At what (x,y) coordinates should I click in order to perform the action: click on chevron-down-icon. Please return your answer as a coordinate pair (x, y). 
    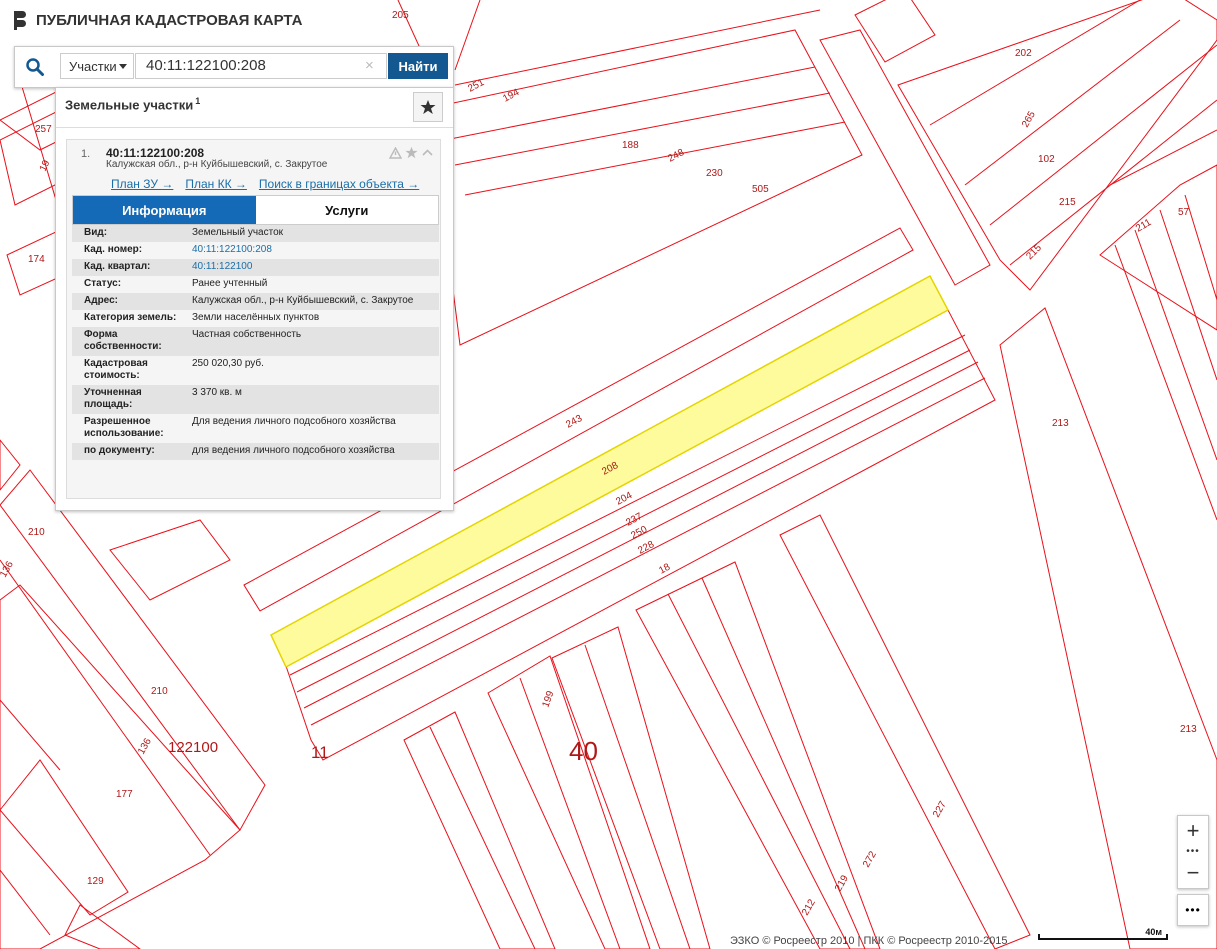
    Looking at the image, I should click on (123, 66).